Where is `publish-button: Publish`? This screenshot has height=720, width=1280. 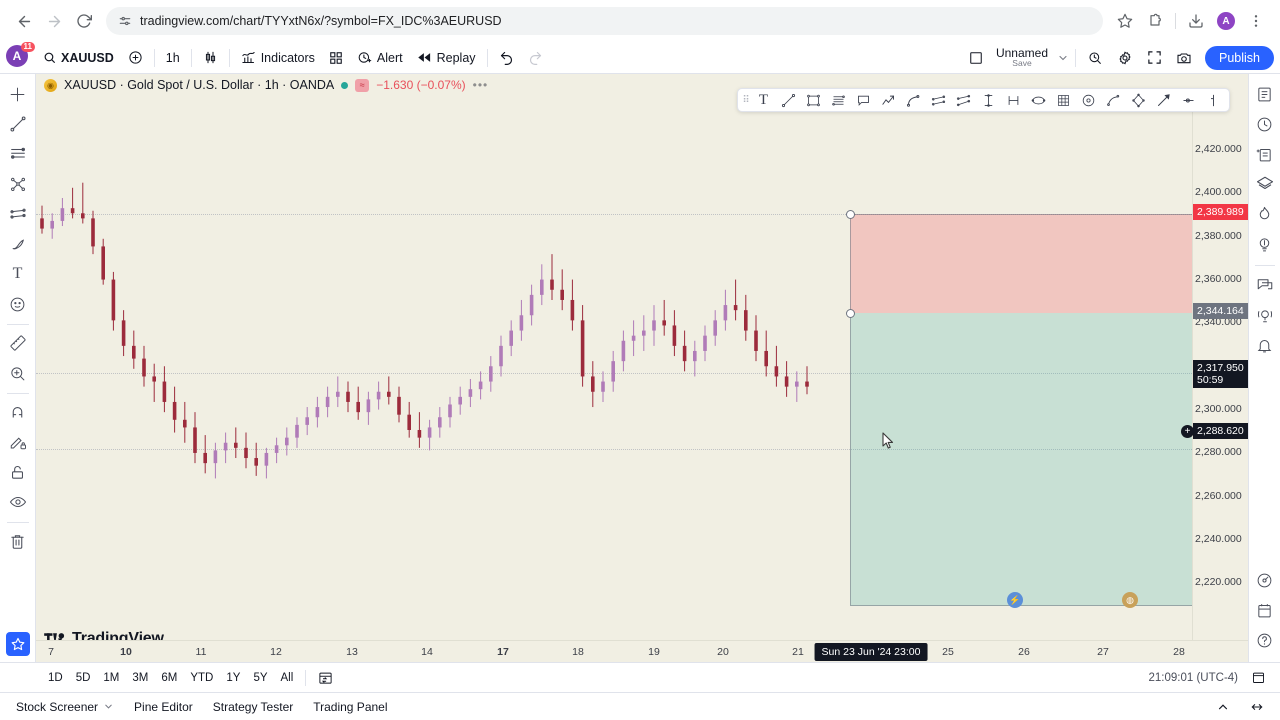 publish-button: Publish is located at coordinates (1239, 57).